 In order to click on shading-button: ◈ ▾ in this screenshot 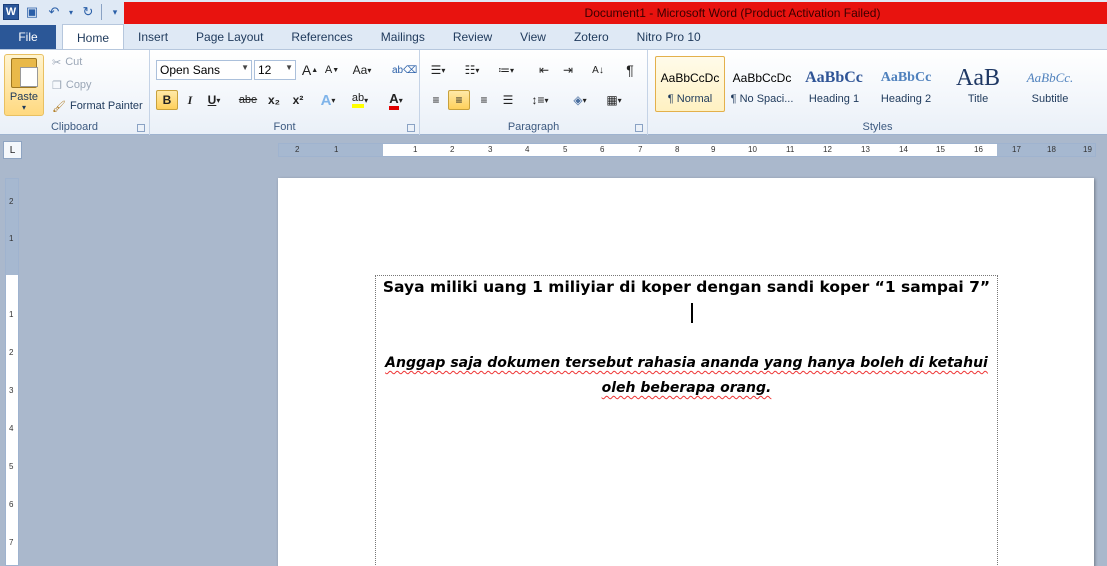, I will do `click(580, 100)`.